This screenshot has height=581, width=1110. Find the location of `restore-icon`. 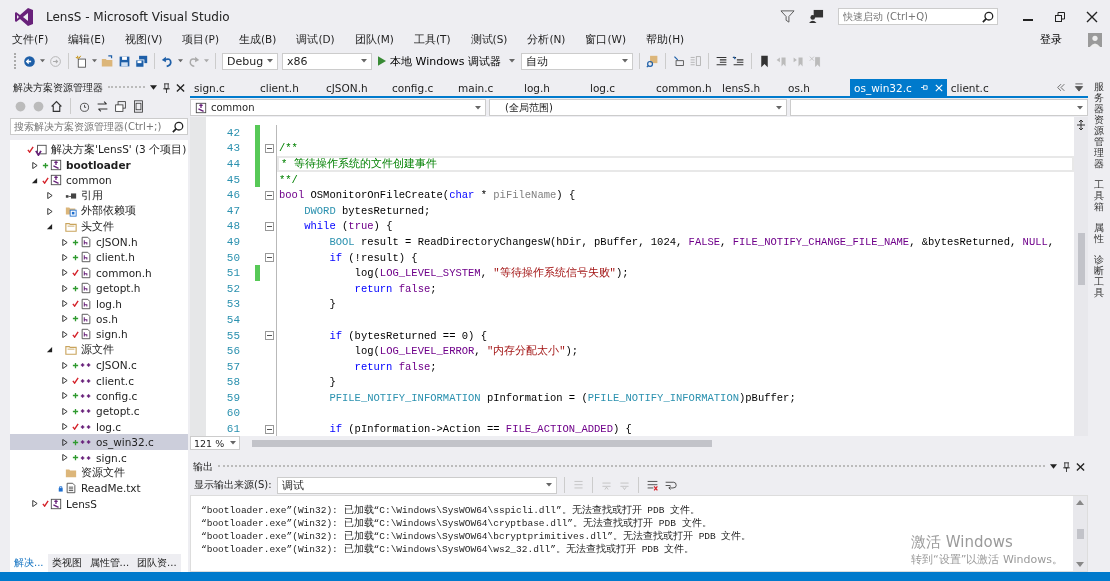

restore-icon is located at coordinates (1060, 16).